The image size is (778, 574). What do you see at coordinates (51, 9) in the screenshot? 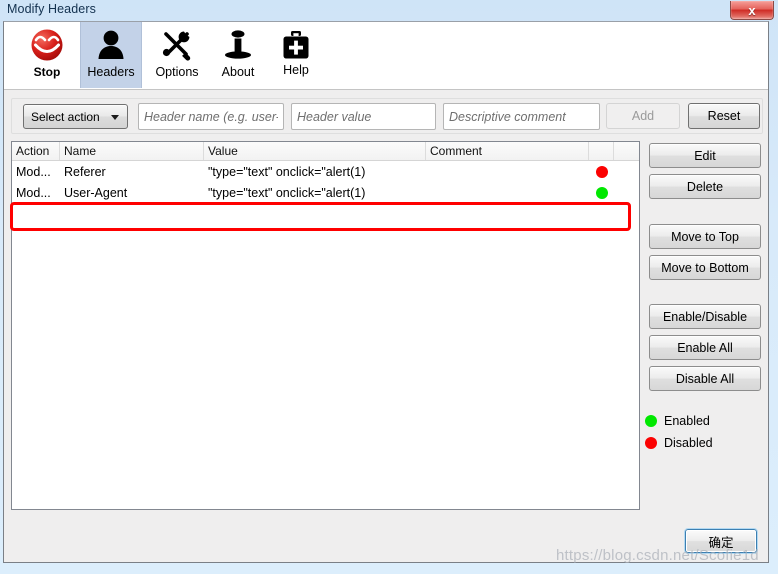
I see `window-title: Modify Headers` at bounding box center [51, 9].